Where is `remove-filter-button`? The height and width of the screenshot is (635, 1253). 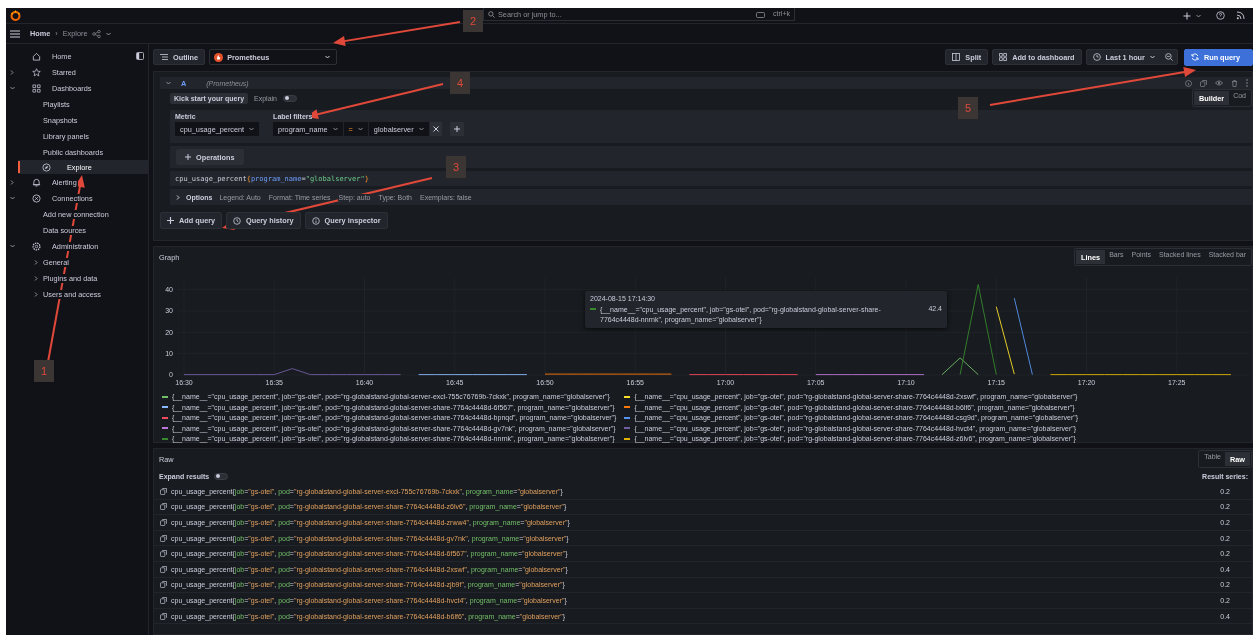 remove-filter-button is located at coordinates (435, 129).